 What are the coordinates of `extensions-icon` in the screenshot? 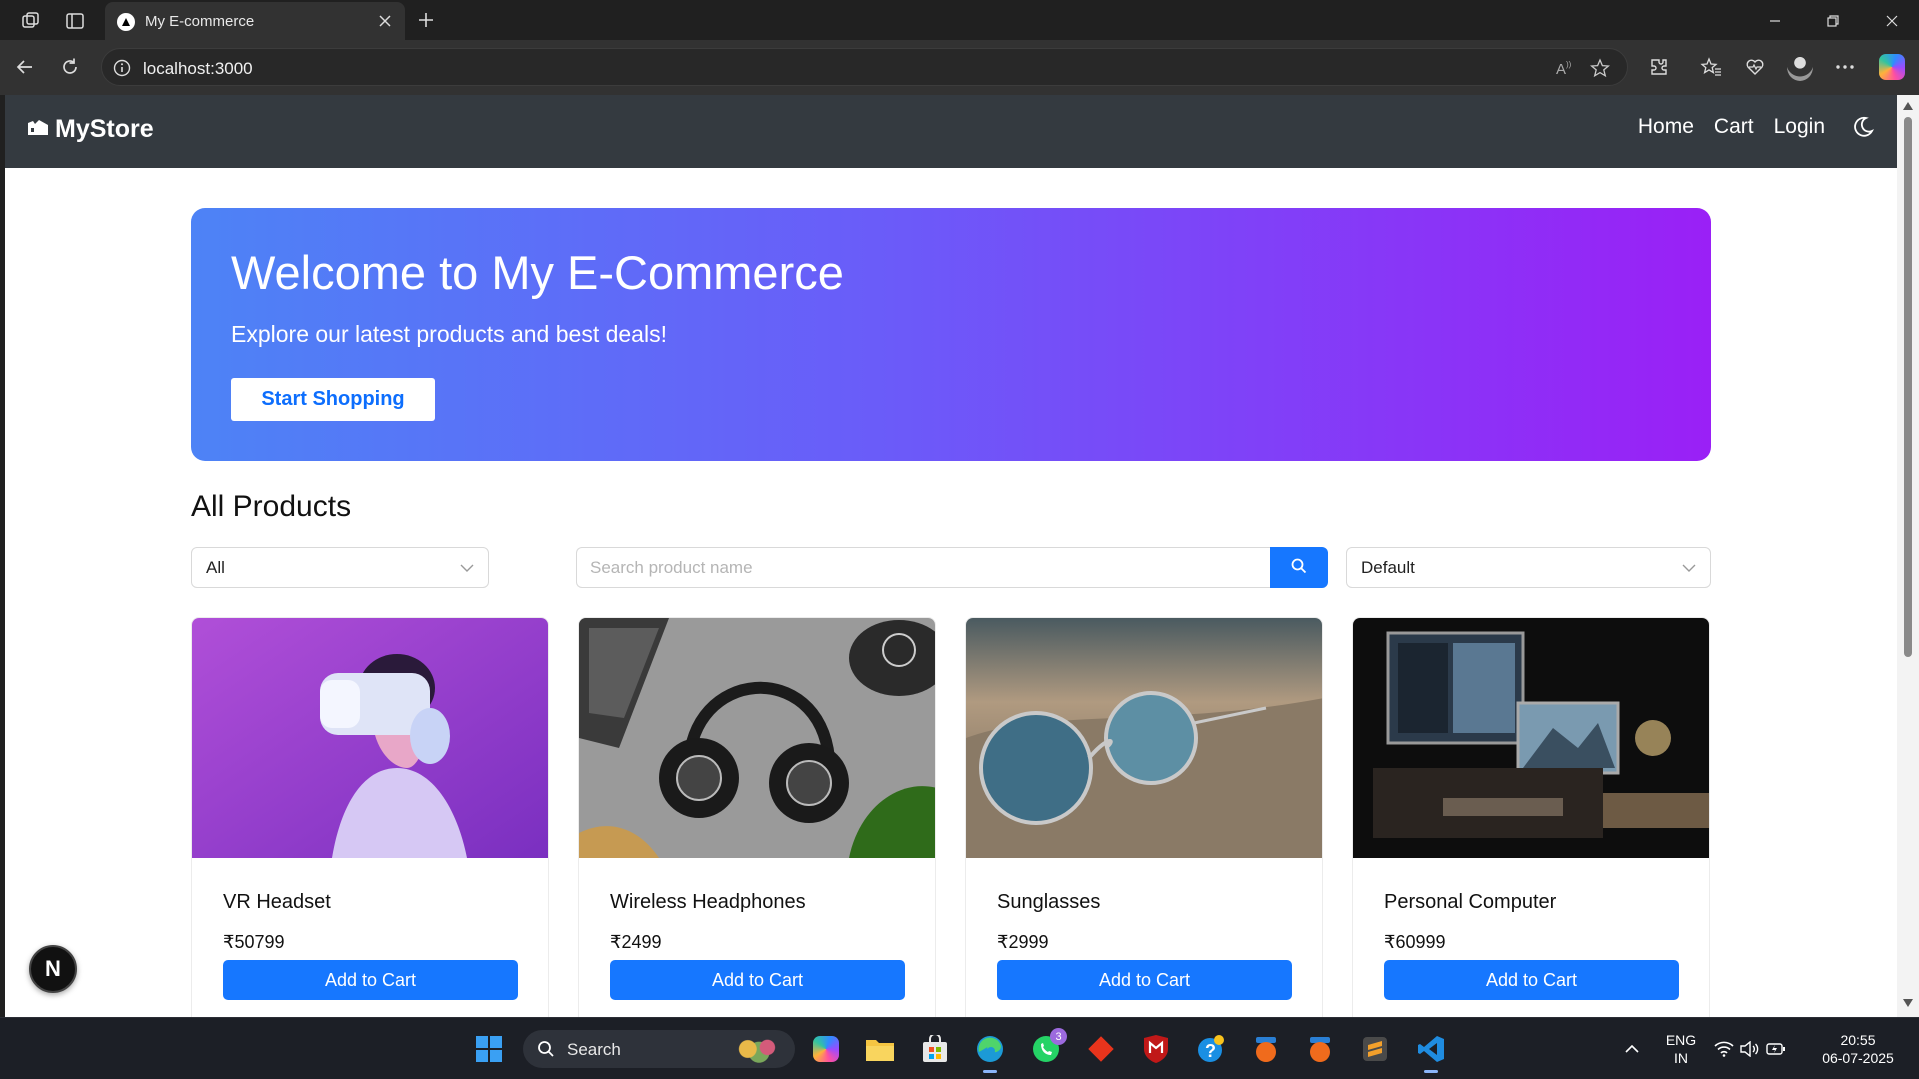 It's located at (1659, 67).